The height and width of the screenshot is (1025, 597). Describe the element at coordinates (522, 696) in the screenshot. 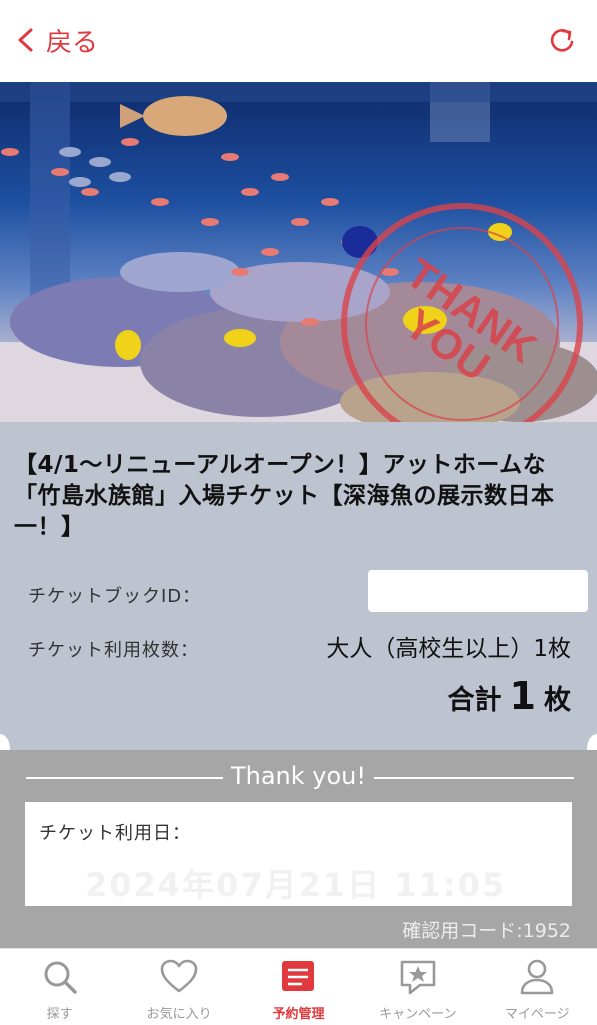

I see `total-number: 1` at that location.